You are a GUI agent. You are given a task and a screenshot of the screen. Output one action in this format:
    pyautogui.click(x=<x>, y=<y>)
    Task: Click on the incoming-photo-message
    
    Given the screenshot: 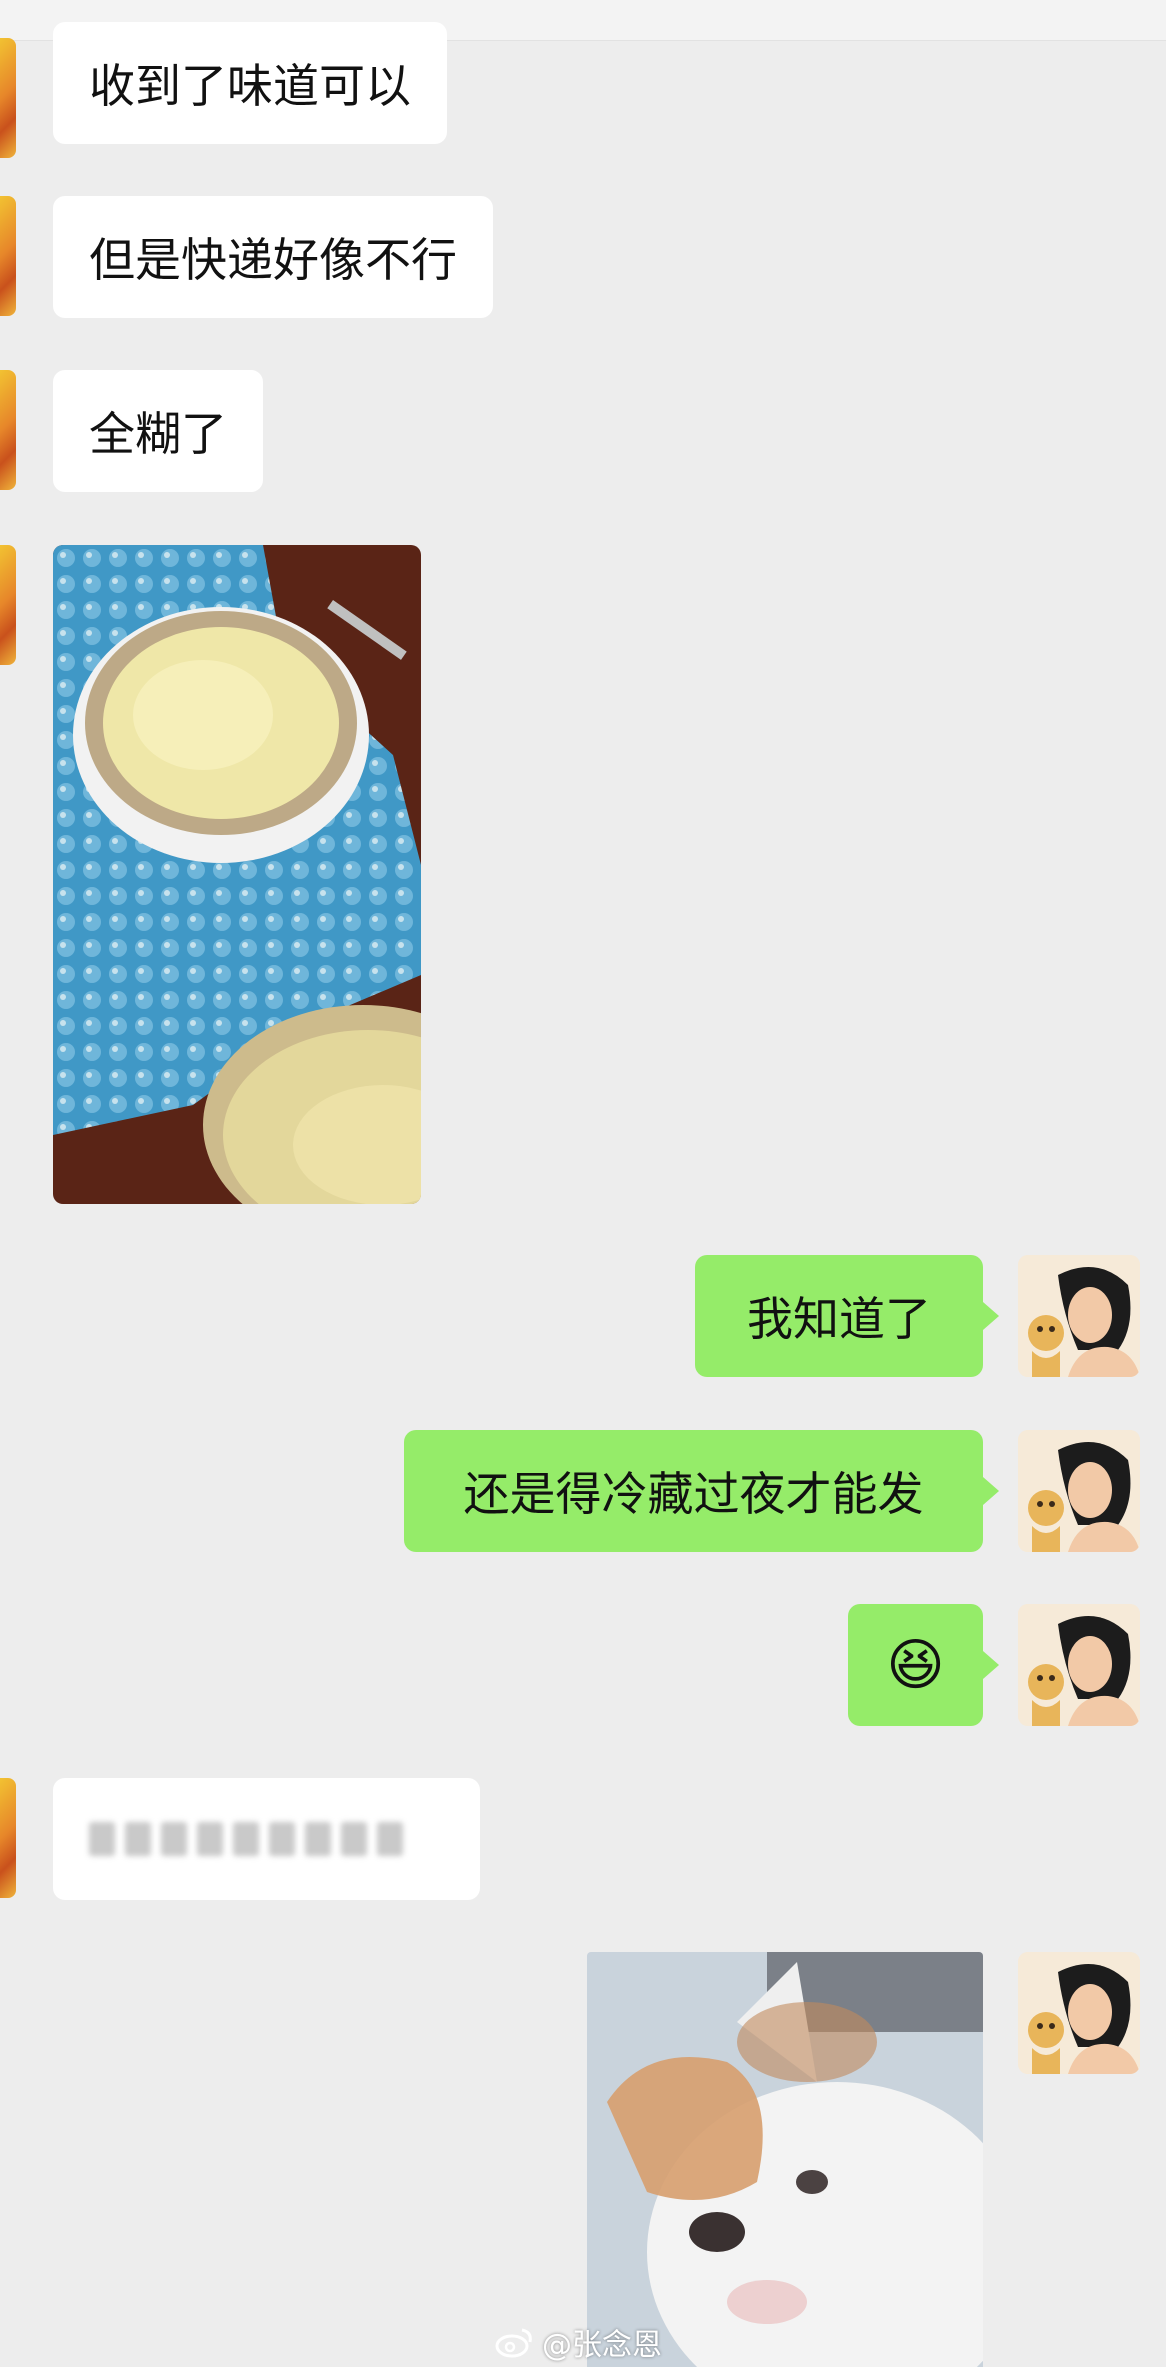 What is the action you would take?
    pyautogui.click(x=237, y=874)
    